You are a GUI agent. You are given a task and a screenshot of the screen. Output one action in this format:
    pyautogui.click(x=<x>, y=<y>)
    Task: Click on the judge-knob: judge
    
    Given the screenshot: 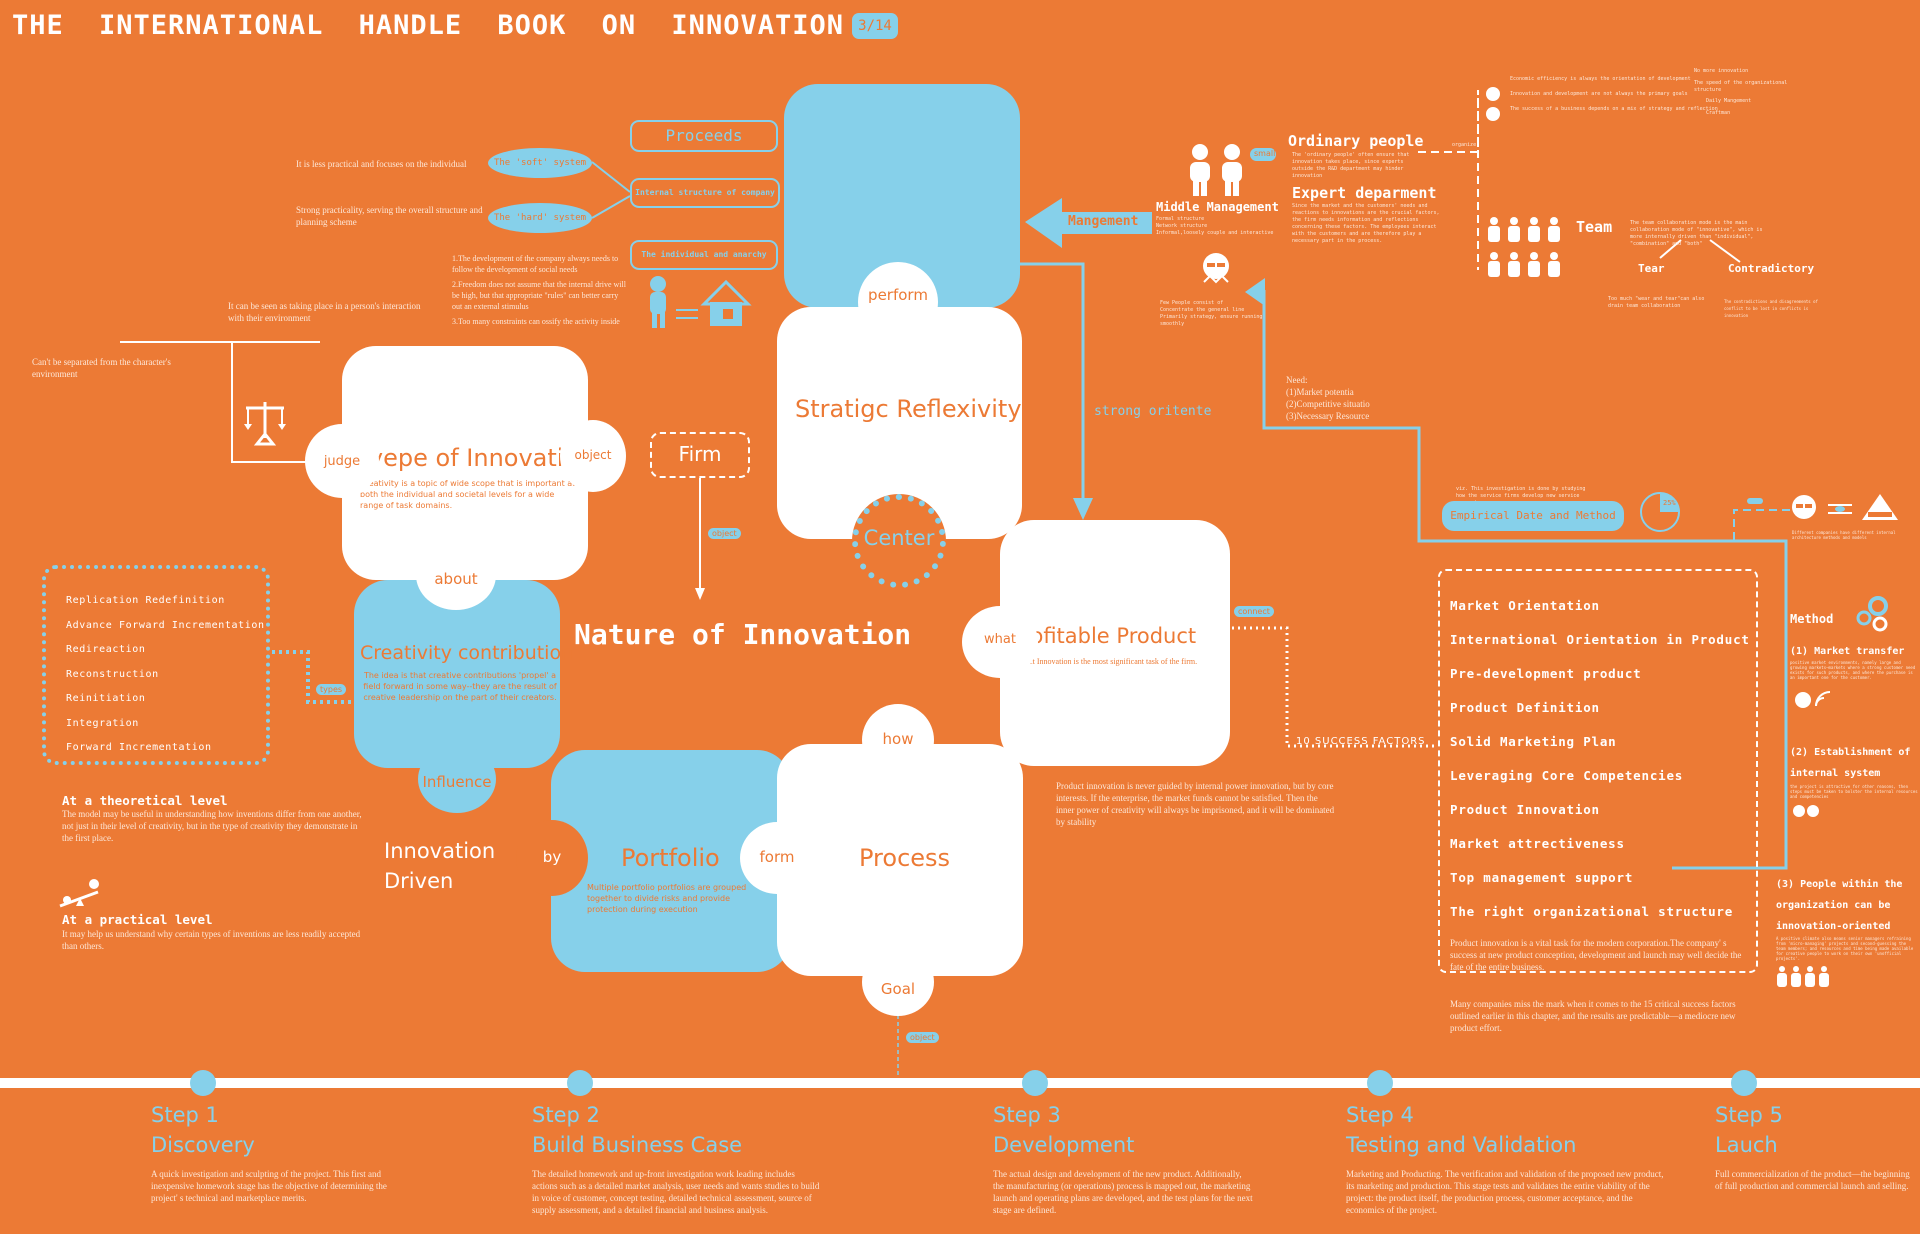 What is the action you would take?
    pyautogui.click(x=342, y=461)
    